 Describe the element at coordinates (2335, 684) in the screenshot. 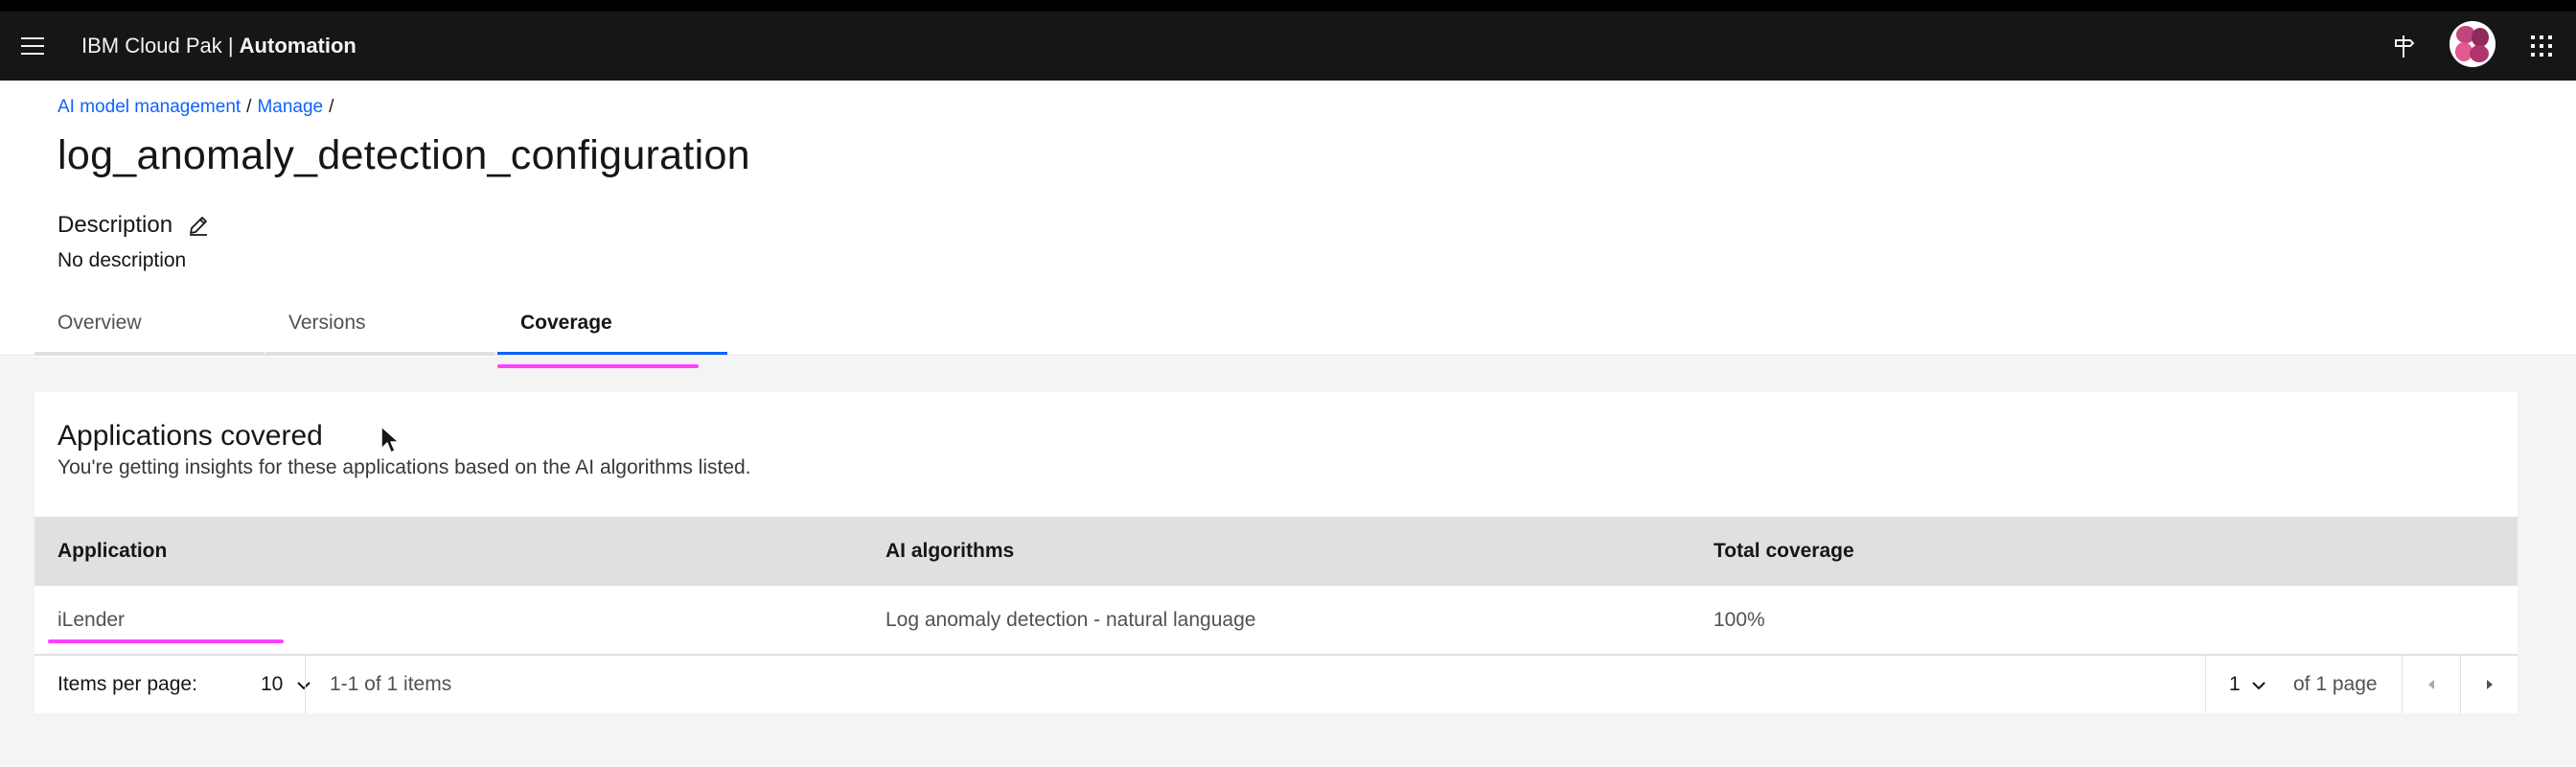

I see `page-total-text: of 1 page` at that location.